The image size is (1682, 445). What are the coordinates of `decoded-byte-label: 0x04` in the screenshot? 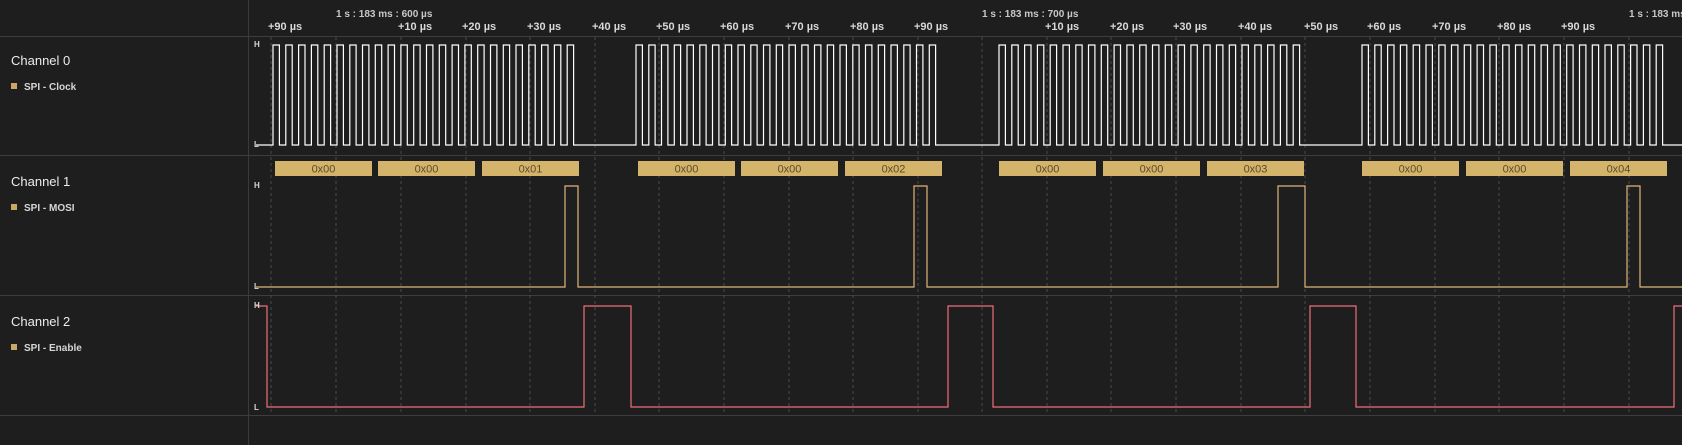 It's located at (1619, 170).